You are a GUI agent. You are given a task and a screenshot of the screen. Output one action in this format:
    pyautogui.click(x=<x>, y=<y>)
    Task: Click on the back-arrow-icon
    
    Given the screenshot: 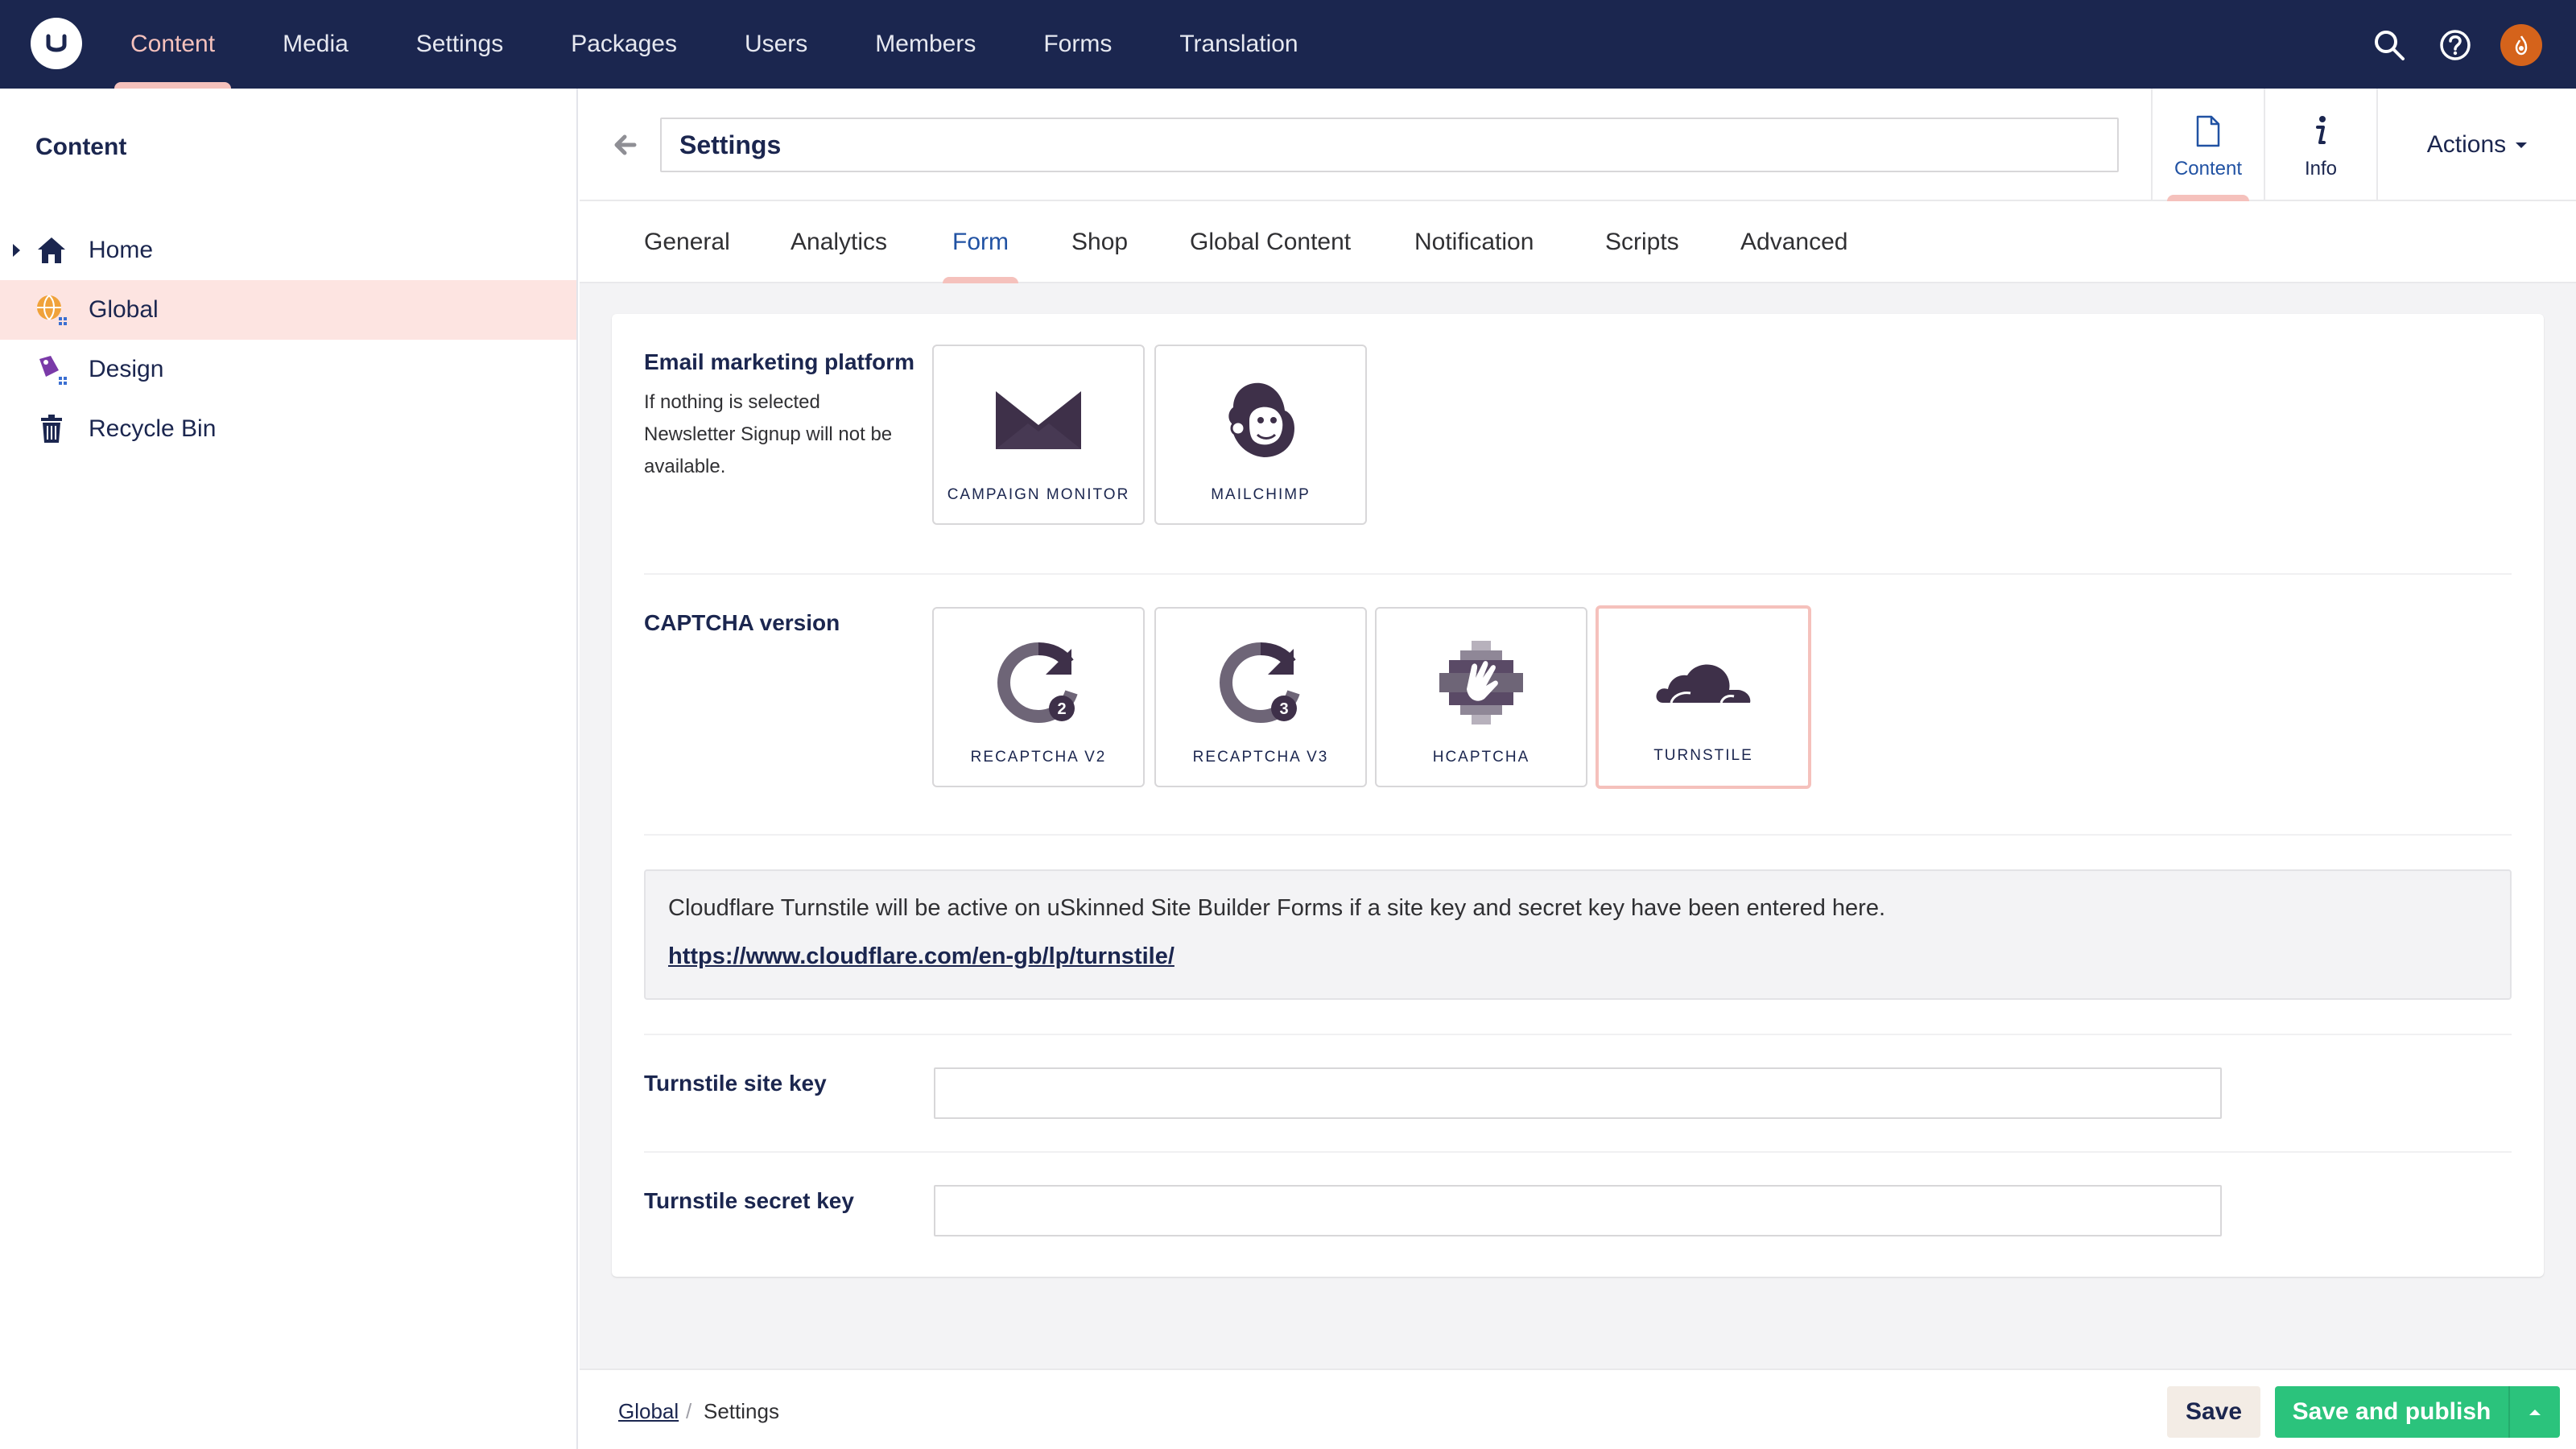 What is the action you would take?
    pyautogui.click(x=624, y=144)
    